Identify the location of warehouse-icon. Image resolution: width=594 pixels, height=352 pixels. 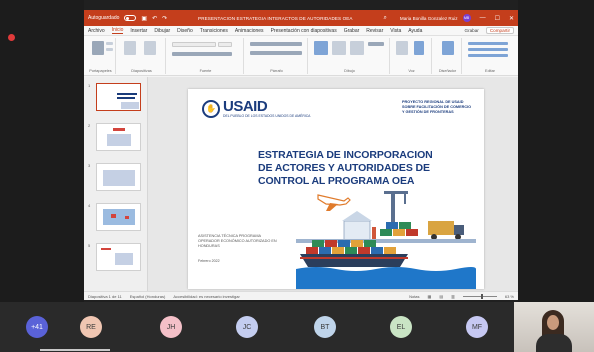
(359, 226).